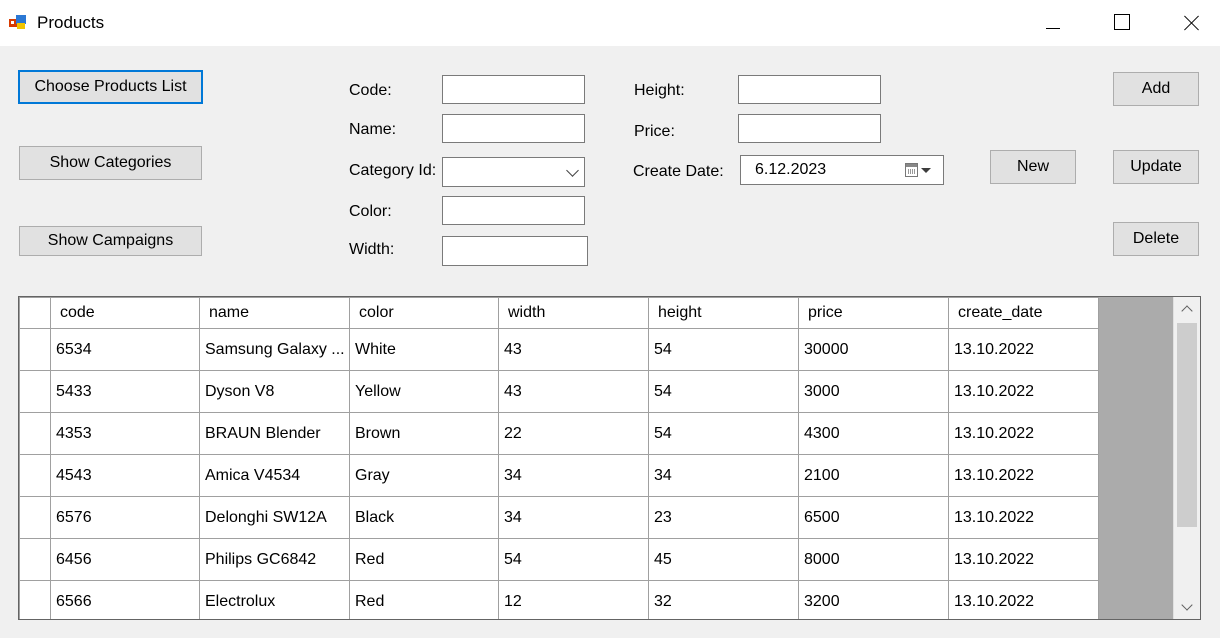 This screenshot has height=638, width=1220. Describe the element at coordinates (424, 475) in the screenshot. I see `cell-color: Gray` at that location.